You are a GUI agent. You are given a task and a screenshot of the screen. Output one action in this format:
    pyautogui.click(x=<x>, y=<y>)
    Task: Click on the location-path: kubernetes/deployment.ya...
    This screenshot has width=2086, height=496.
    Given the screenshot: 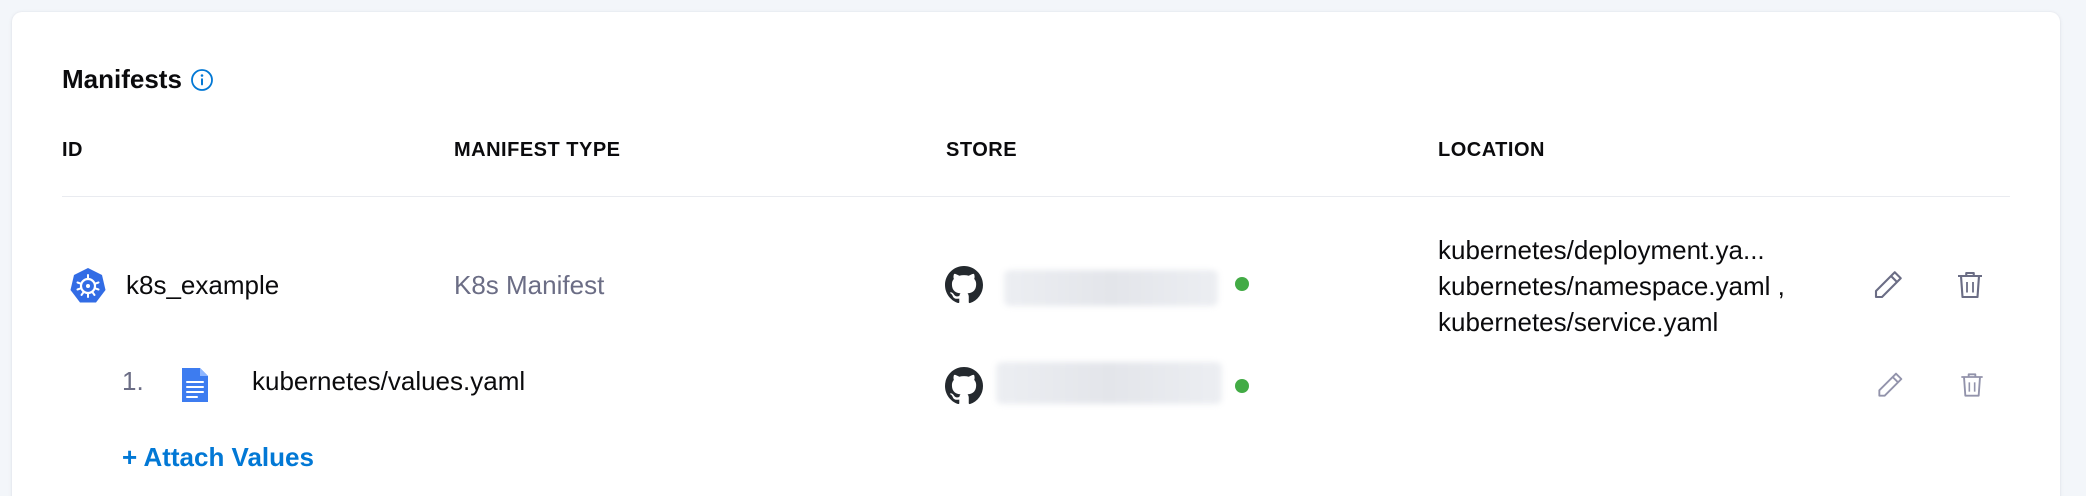 What is the action you would take?
    pyautogui.click(x=1601, y=250)
    